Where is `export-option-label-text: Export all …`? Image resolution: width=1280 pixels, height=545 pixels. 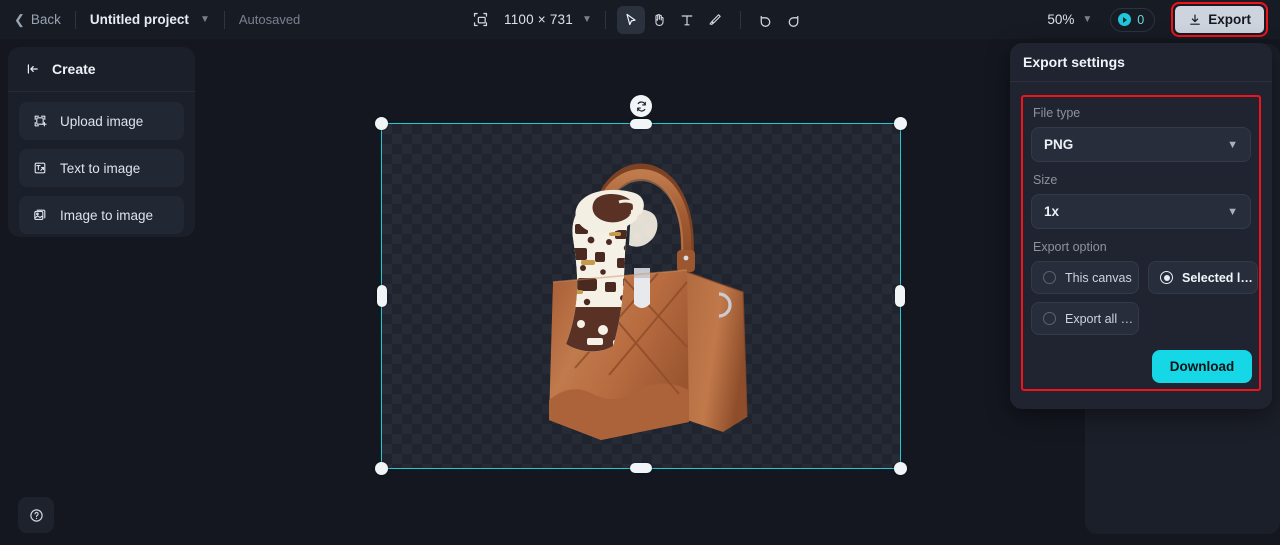 export-option-label-text: Export all … is located at coordinates (1099, 318).